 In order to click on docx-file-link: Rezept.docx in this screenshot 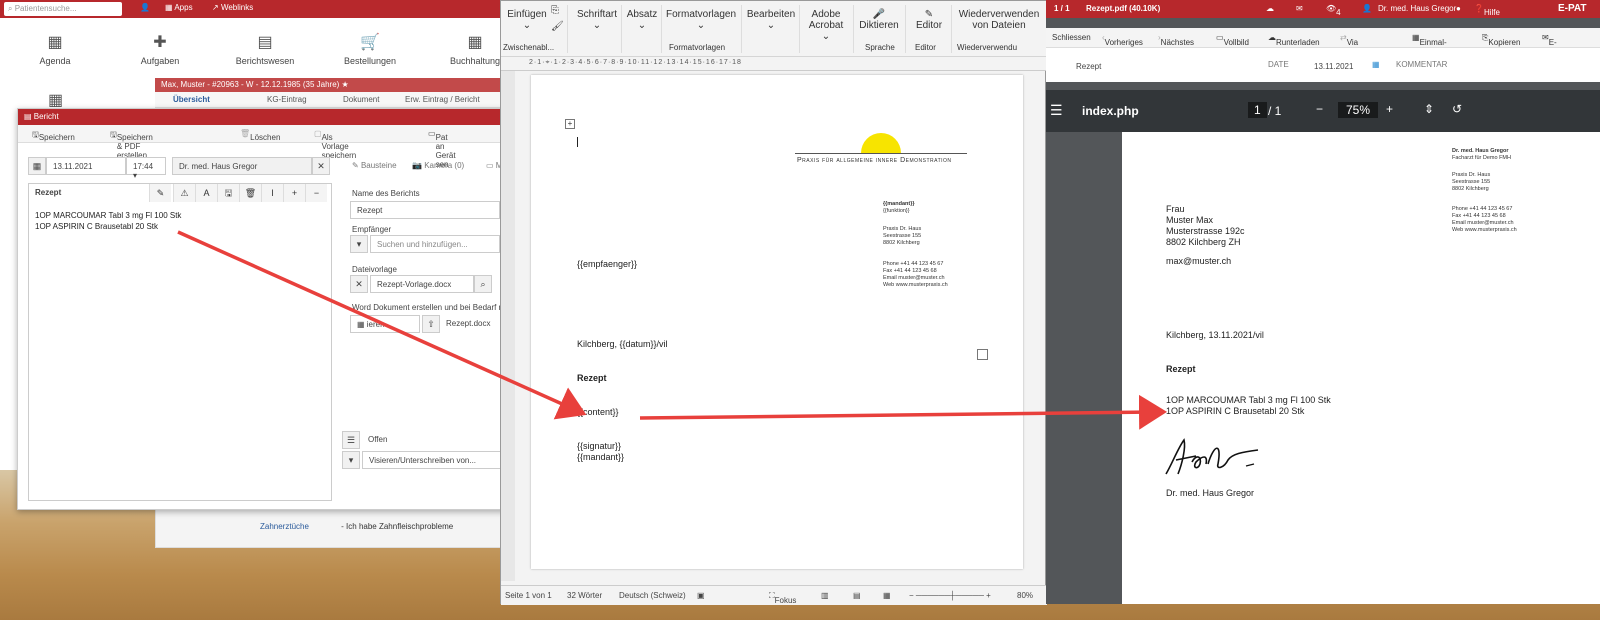, I will do `click(470, 324)`.